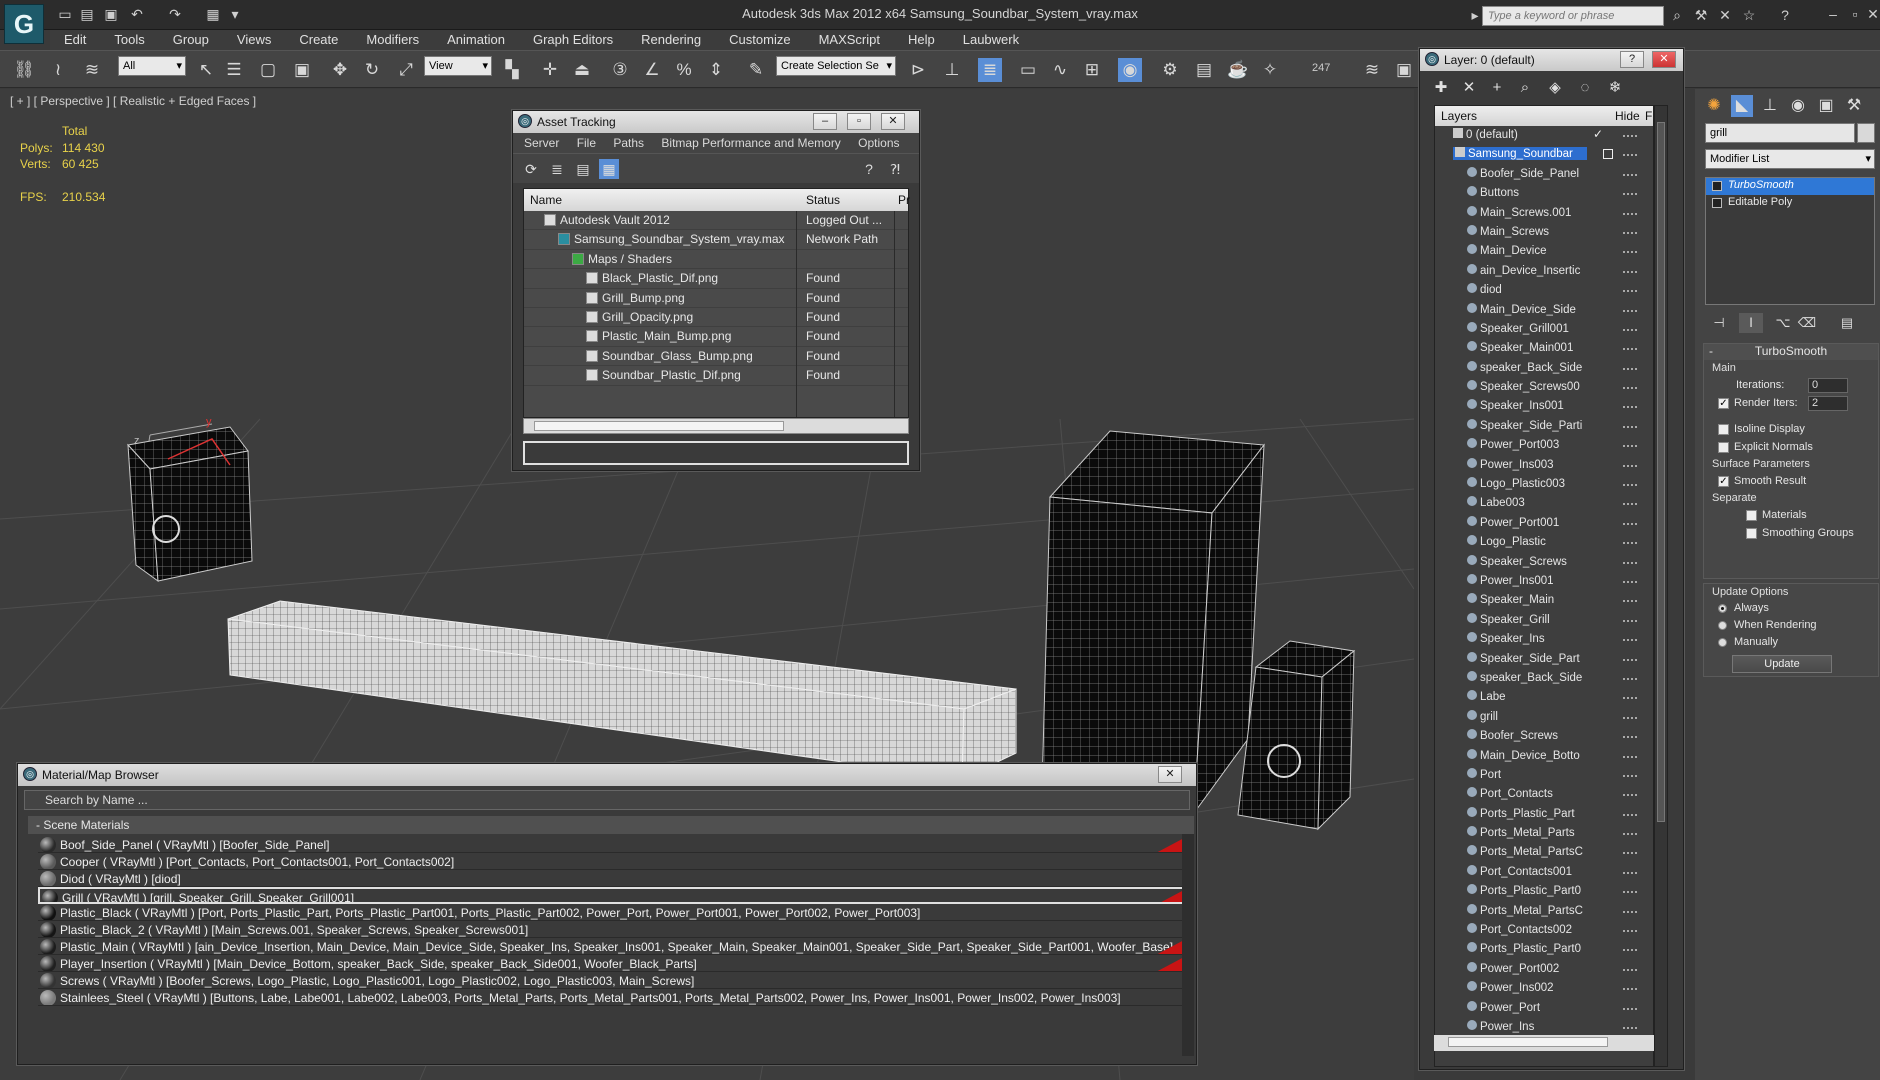 This screenshot has height=1080, width=1880. I want to click on create-tab-icon: ✺, so click(1714, 106).